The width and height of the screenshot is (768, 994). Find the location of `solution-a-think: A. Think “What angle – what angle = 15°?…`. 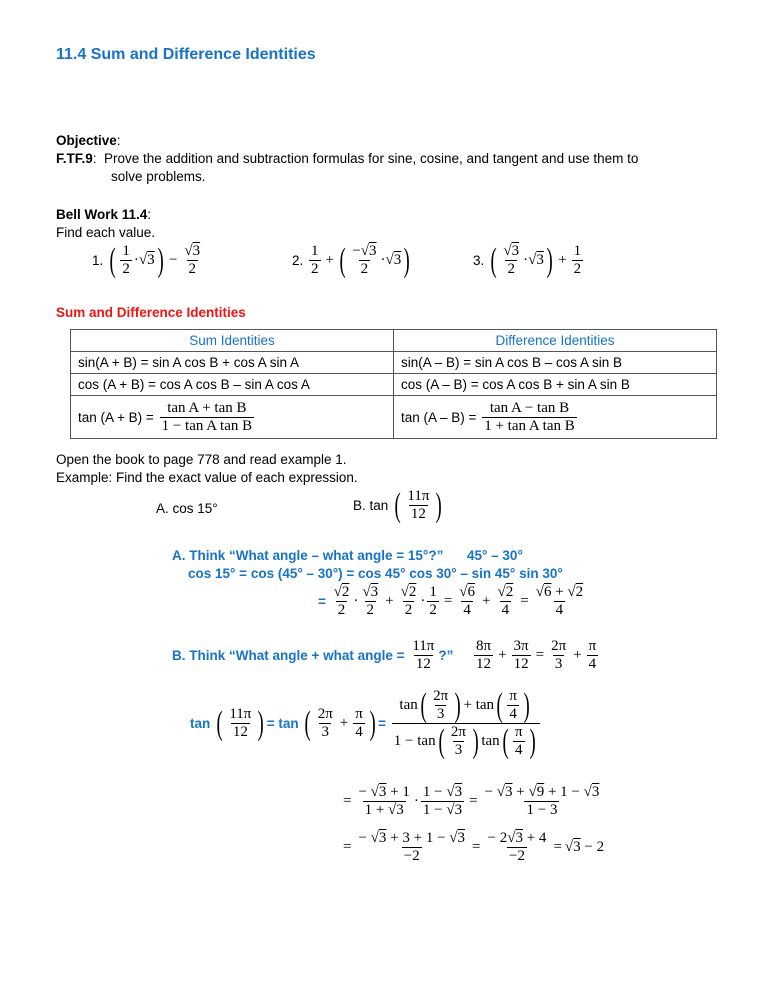

solution-a-think: A. Think “What angle – what angle = 15°?… is located at coordinates (308, 555).